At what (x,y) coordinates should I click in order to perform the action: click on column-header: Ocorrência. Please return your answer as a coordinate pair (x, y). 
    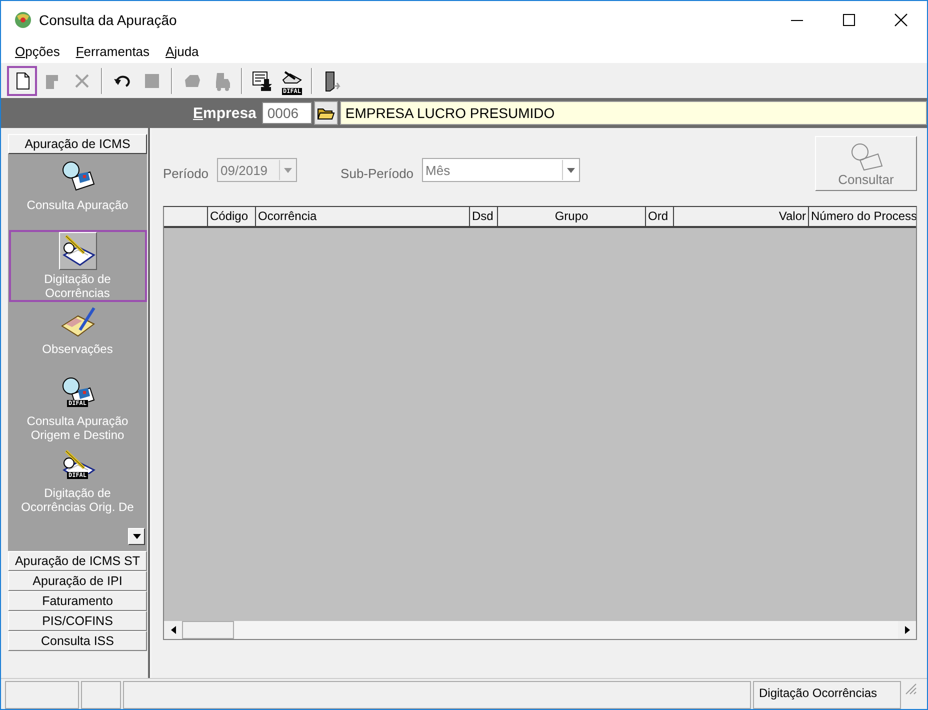
    Looking at the image, I should click on (363, 216).